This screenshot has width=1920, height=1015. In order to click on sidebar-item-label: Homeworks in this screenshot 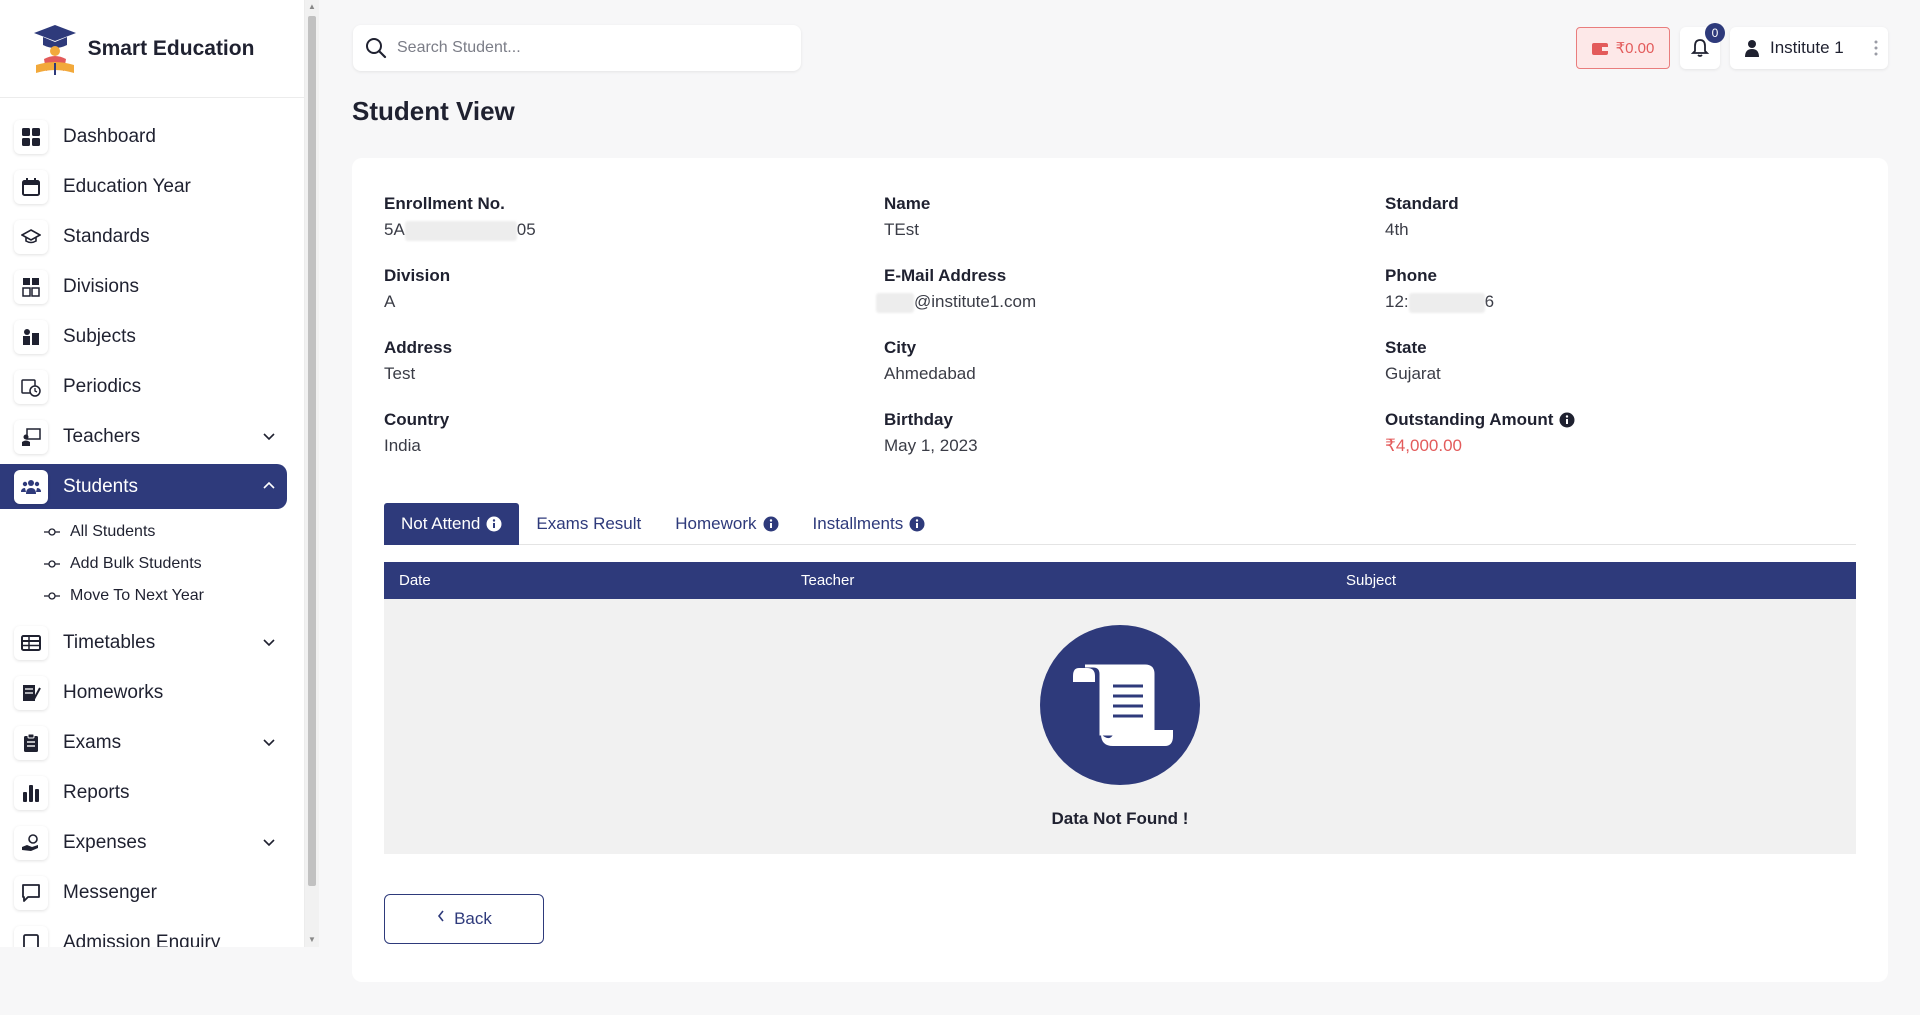, I will do `click(113, 692)`.